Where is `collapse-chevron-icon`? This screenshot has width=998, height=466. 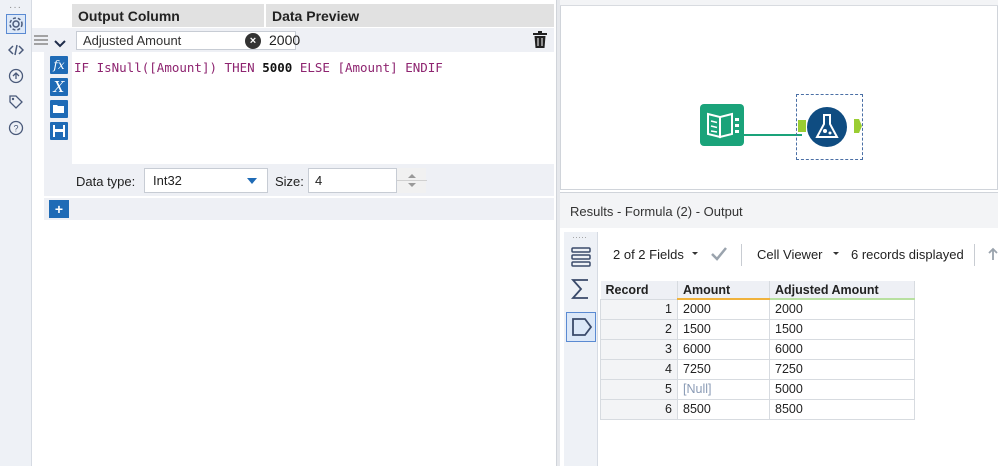 collapse-chevron-icon is located at coordinates (60, 43).